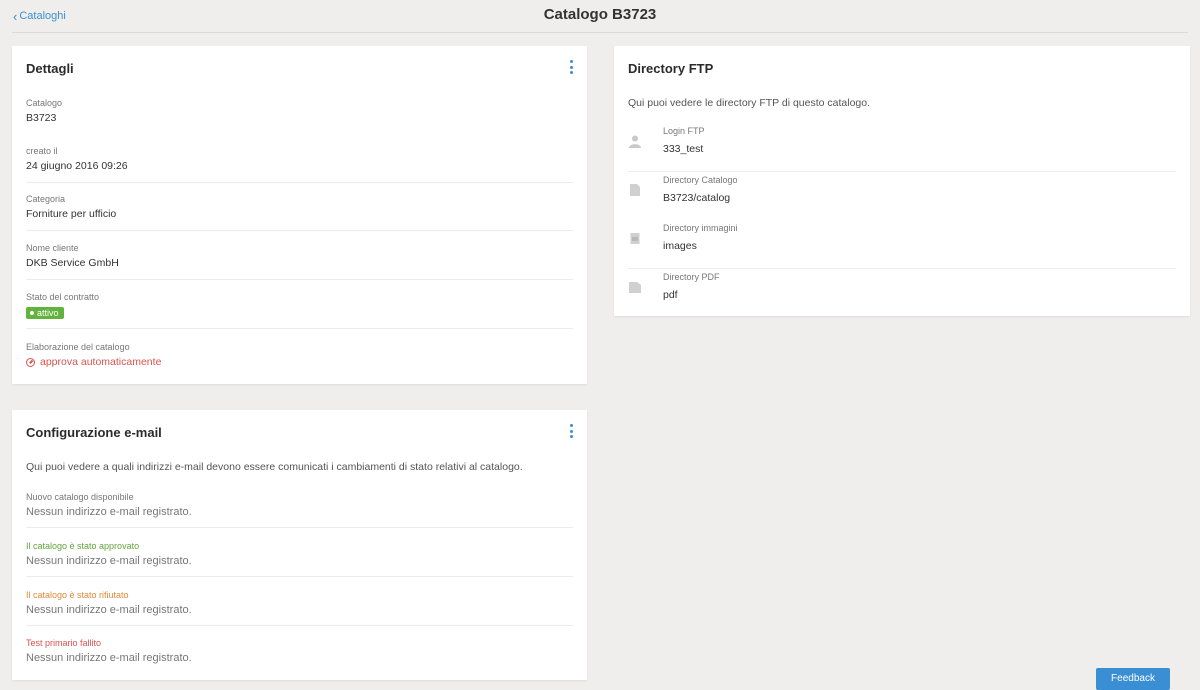 The width and height of the screenshot is (1200, 690). Describe the element at coordinates (600, 32) in the screenshot. I see `header-divider` at that location.